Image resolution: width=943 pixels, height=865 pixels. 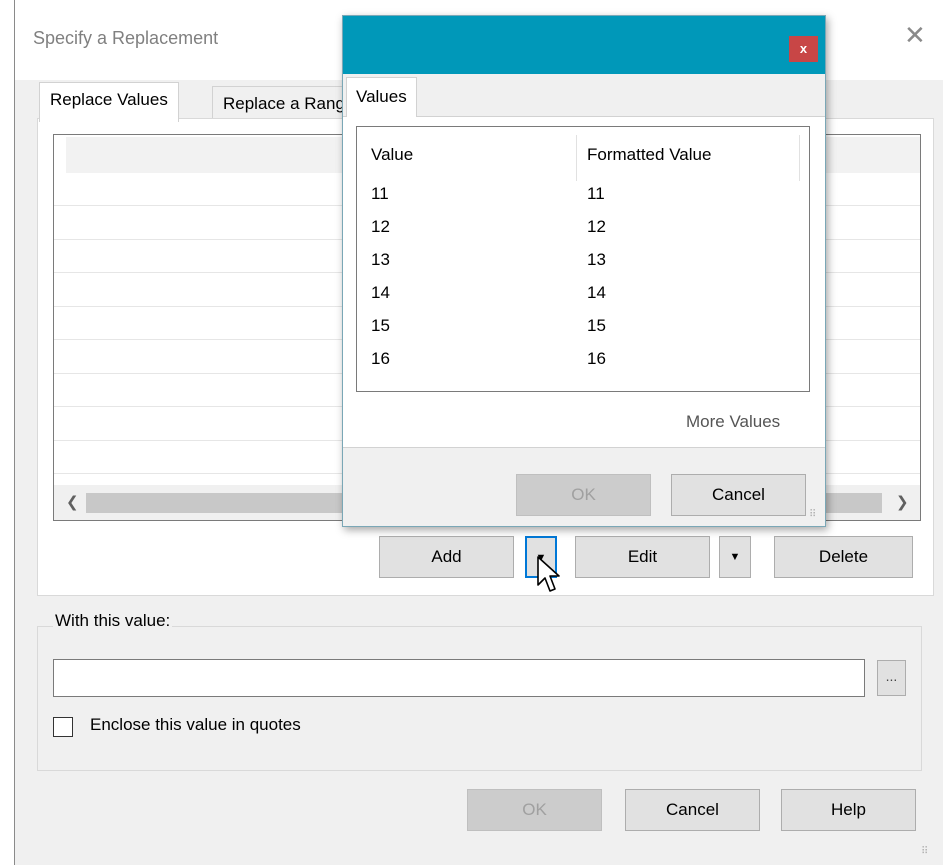 What do you see at coordinates (584, 45) in the screenshot?
I see `popup-titlebar: x` at bounding box center [584, 45].